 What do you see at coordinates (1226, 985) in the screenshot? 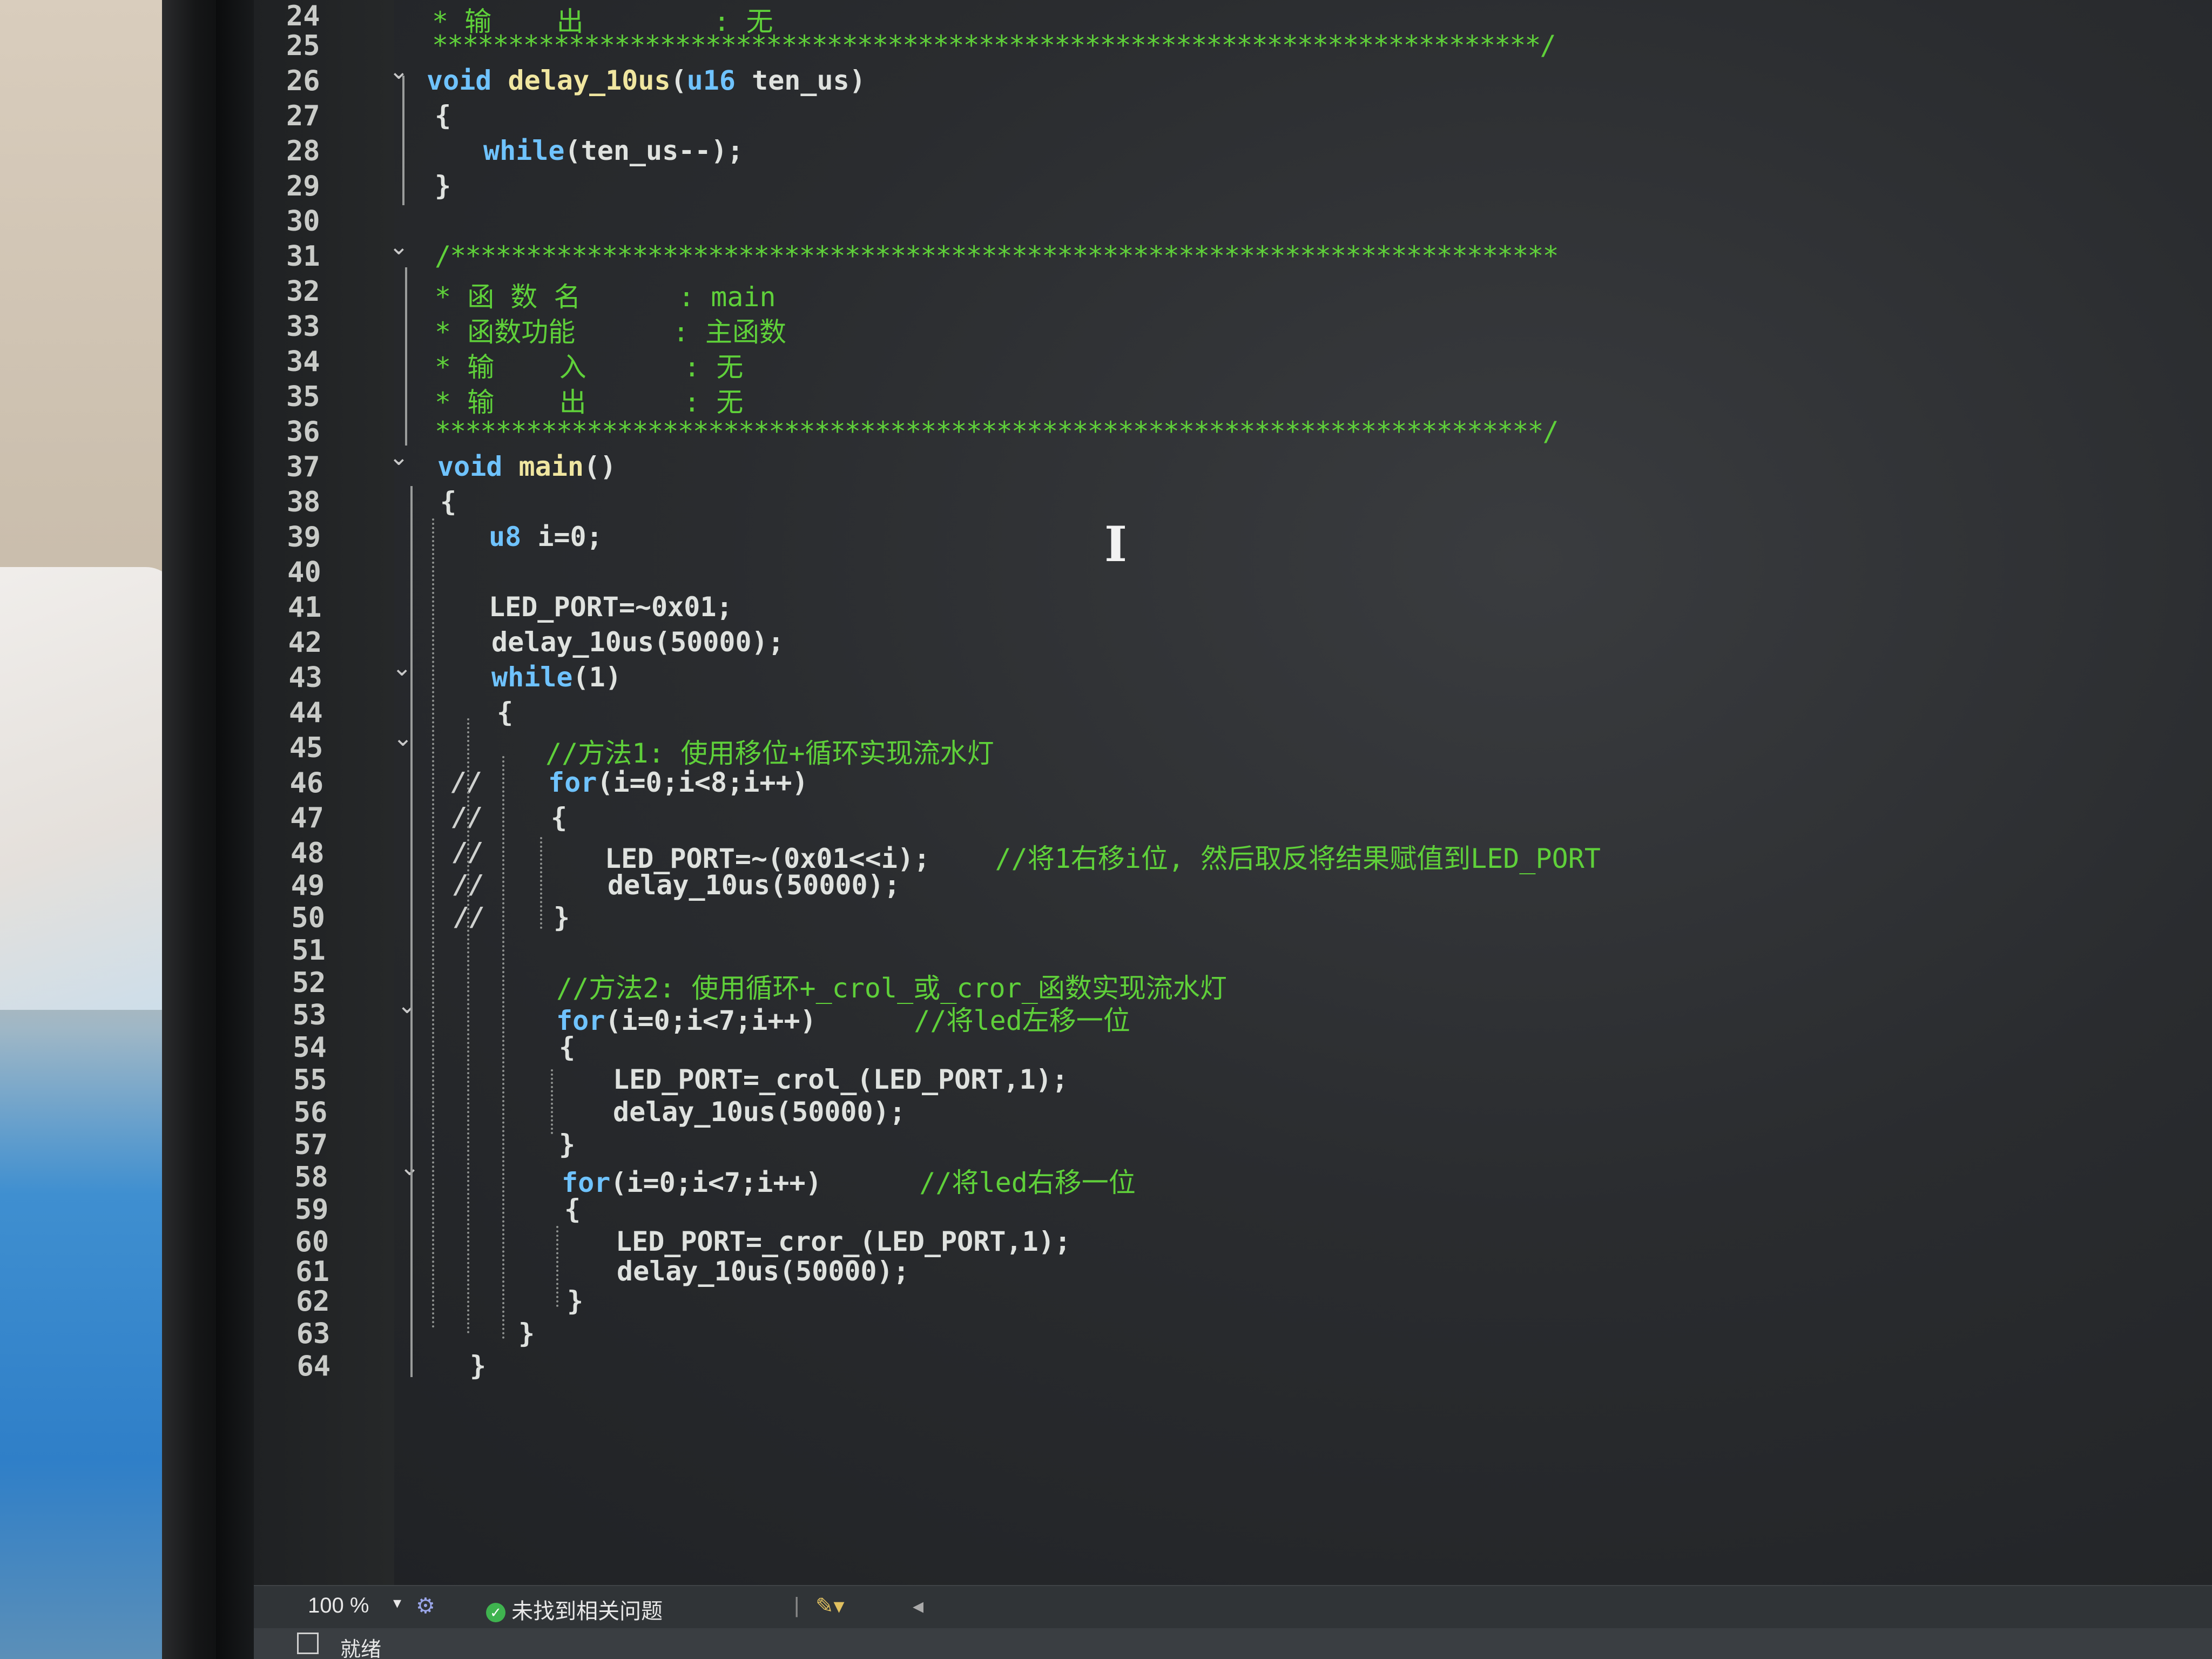
I see `code-line: 52//方法2: 使用循环+_crol_或_cror_函数实现流水灯` at bounding box center [1226, 985].